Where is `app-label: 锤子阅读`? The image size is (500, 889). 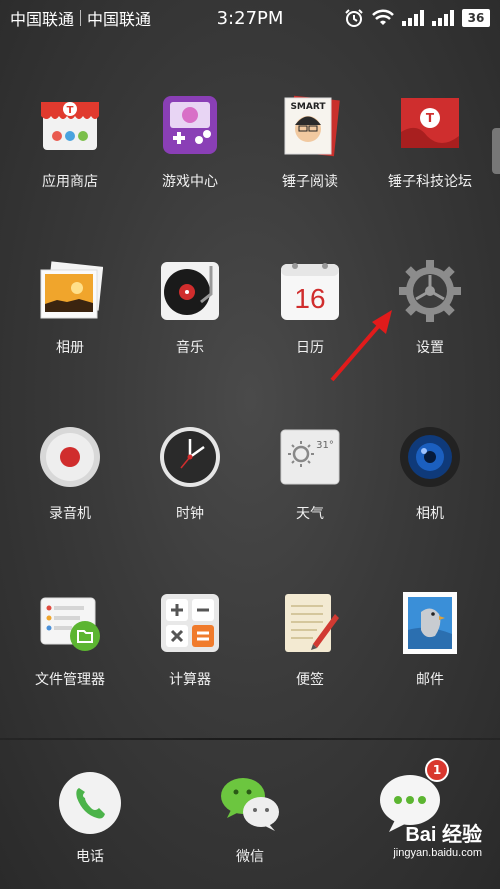
app-label: 锤子阅读 is located at coordinates (310, 182).